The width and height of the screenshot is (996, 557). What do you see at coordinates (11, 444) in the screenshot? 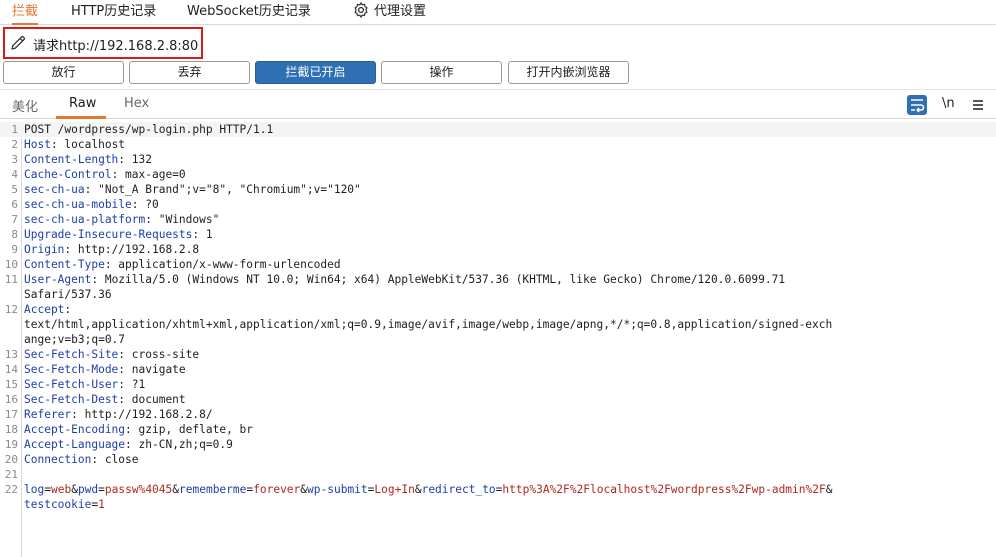
I see `line-number: 19` at bounding box center [11, 444].